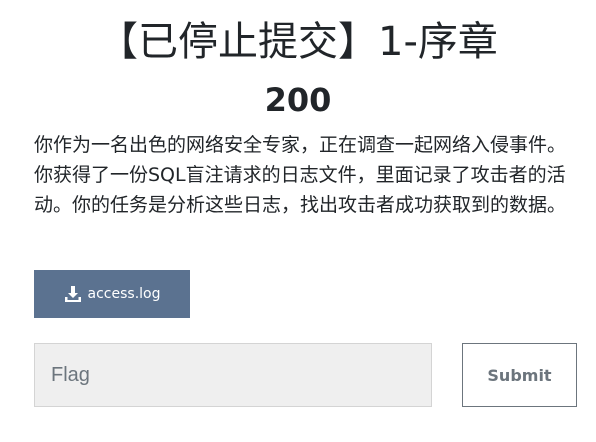 The height and width of the screenshot is (442, 596). What do you see at coordinates (519, 375) in the screenshot?
I see `submit-button: Submit` at bounding box center [519, 375].